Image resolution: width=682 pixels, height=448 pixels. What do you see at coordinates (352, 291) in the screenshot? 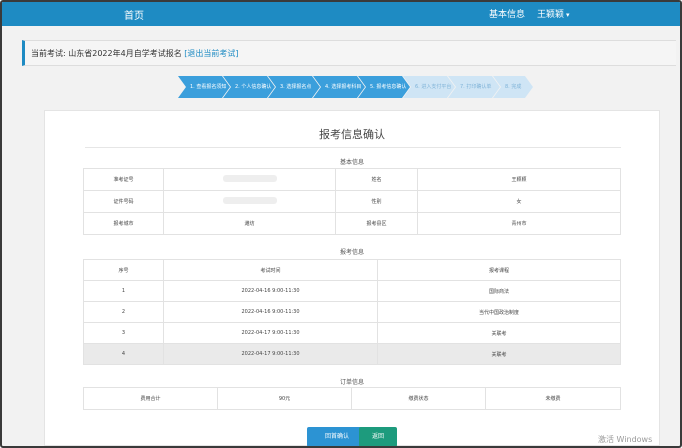
I see `table-row: 1 2022-04-16 9:00-11:30 国际商法` at bounding box center [352, 291].